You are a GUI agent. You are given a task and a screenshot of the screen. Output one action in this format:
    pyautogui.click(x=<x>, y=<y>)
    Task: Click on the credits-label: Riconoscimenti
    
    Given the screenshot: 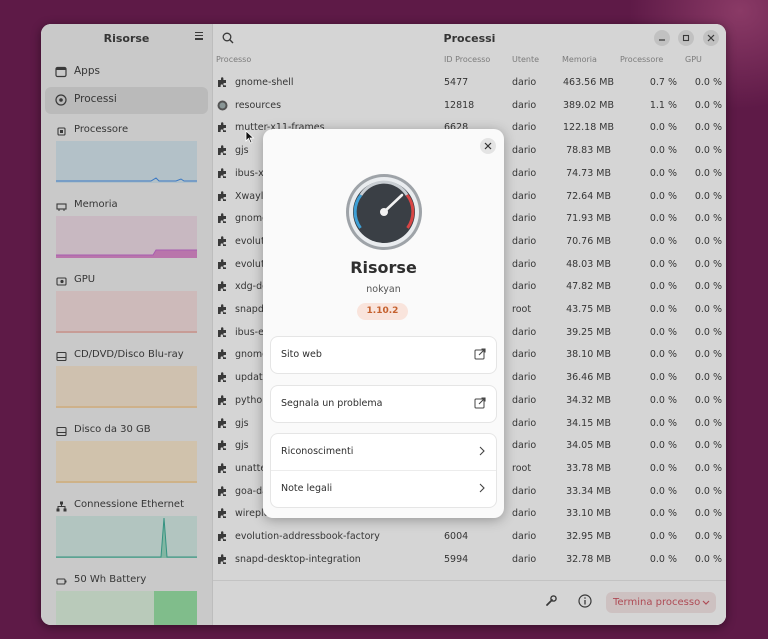 What is the action you would take?
    pyautogui.click(x=317, y=451)
    